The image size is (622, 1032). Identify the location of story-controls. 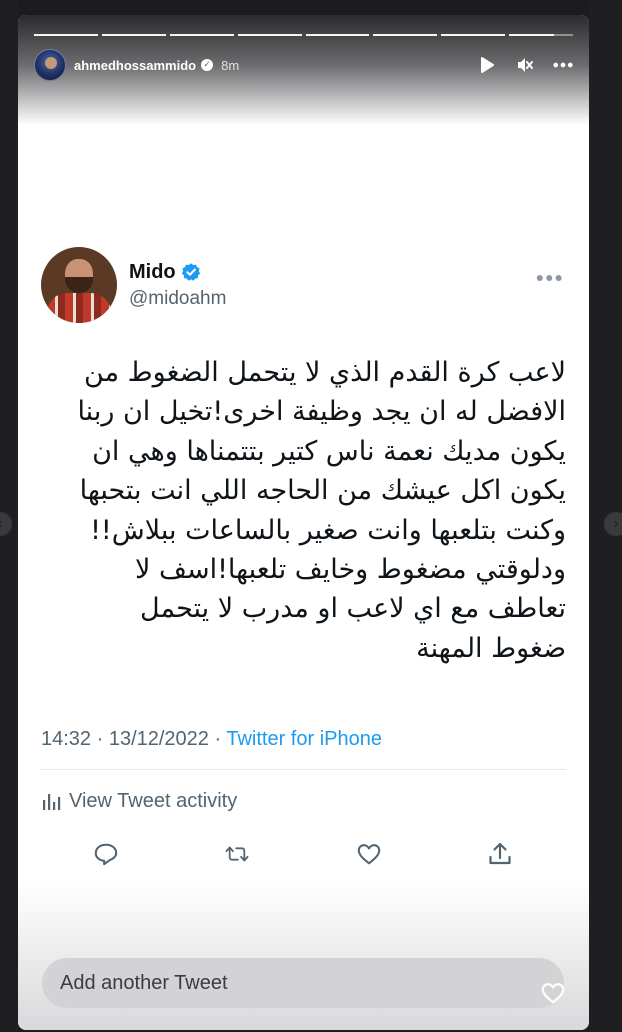
(525, 65).